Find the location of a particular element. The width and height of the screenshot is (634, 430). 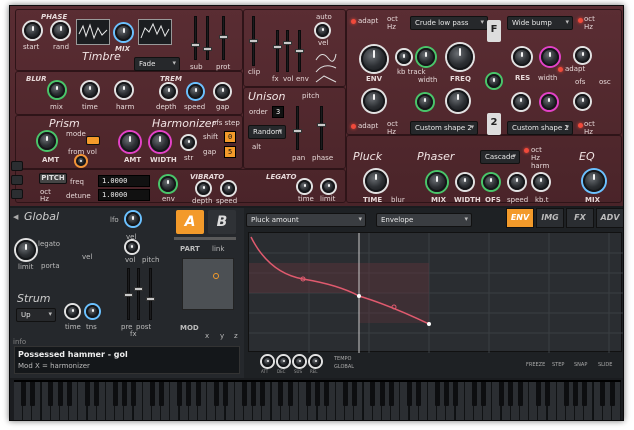

shape-width2-knob is located at coordinates (549, 102).